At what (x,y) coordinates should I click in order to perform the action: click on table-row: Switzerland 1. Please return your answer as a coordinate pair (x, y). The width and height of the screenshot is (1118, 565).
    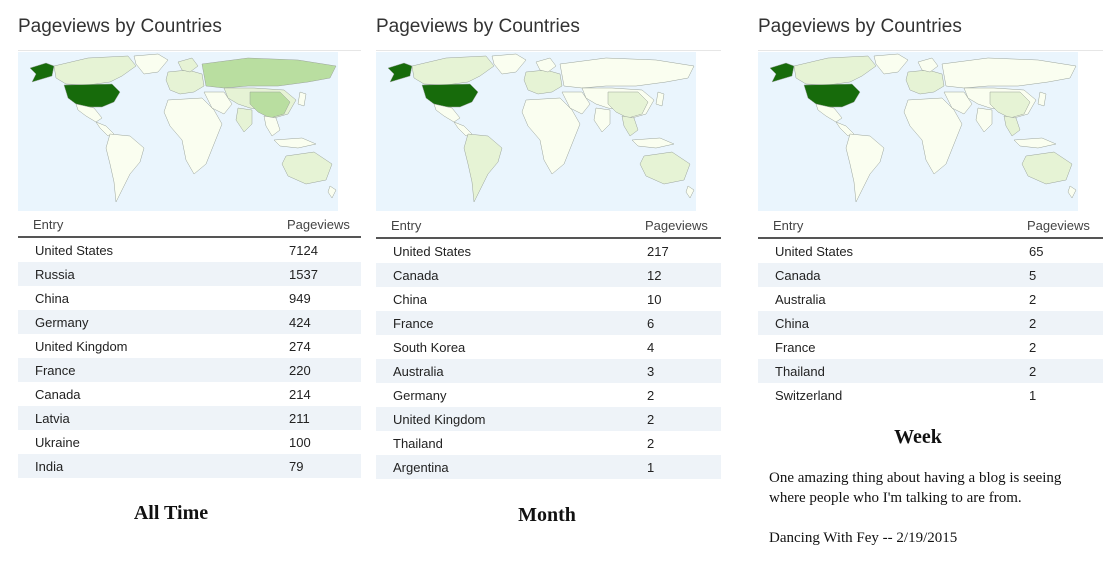
    Looking at the image, I should click on (930, 395).